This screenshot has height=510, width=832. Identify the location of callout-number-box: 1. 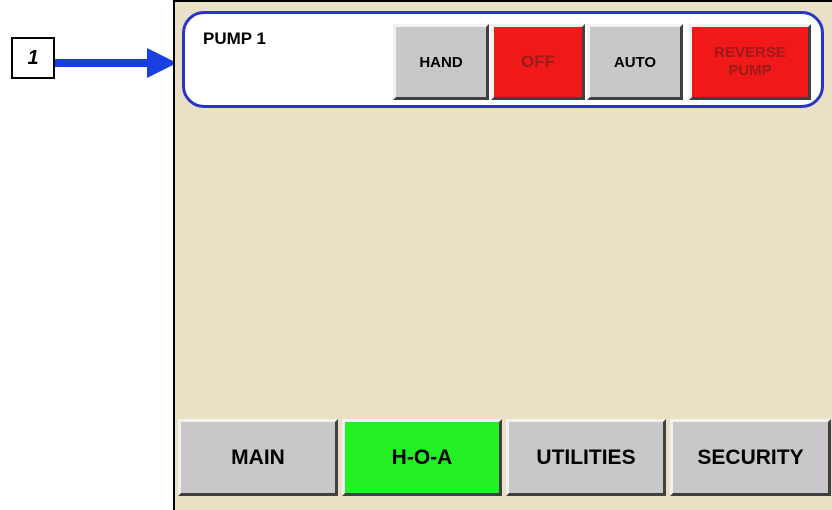
(33, 58).